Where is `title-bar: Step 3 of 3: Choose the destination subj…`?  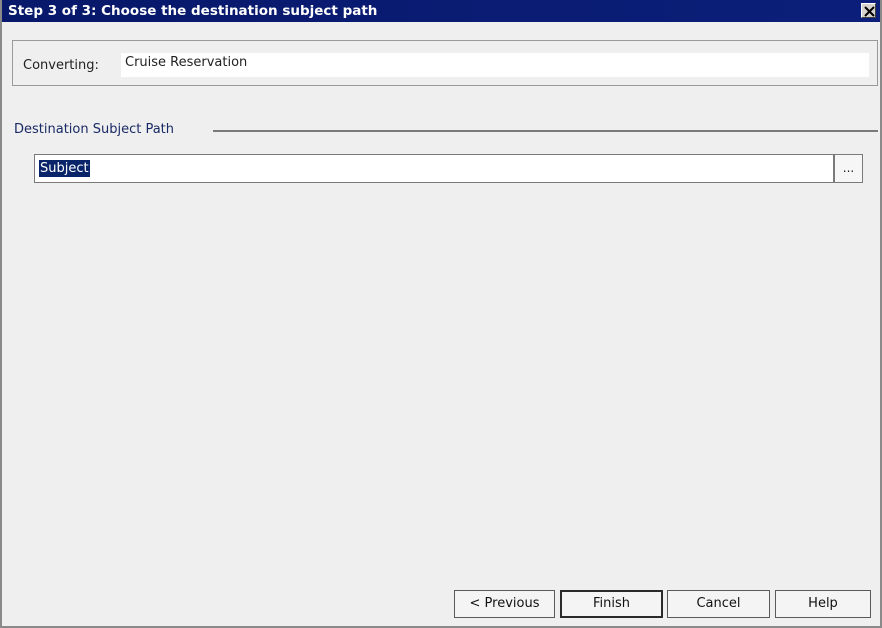 title-bar: Step 3 of 3: Choose the destination subj… is located at coordinates (441, 11).